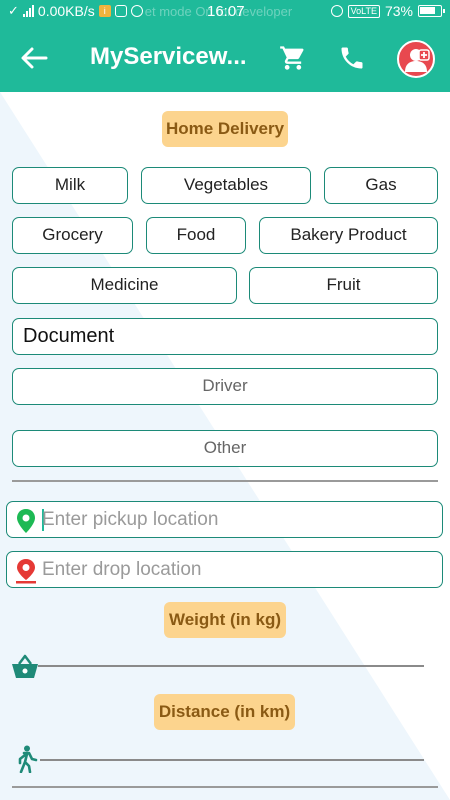  What do you see at coordinates (25, 666) in the screenshot?
I see `basket-icon` at bounding box center [25, 666].